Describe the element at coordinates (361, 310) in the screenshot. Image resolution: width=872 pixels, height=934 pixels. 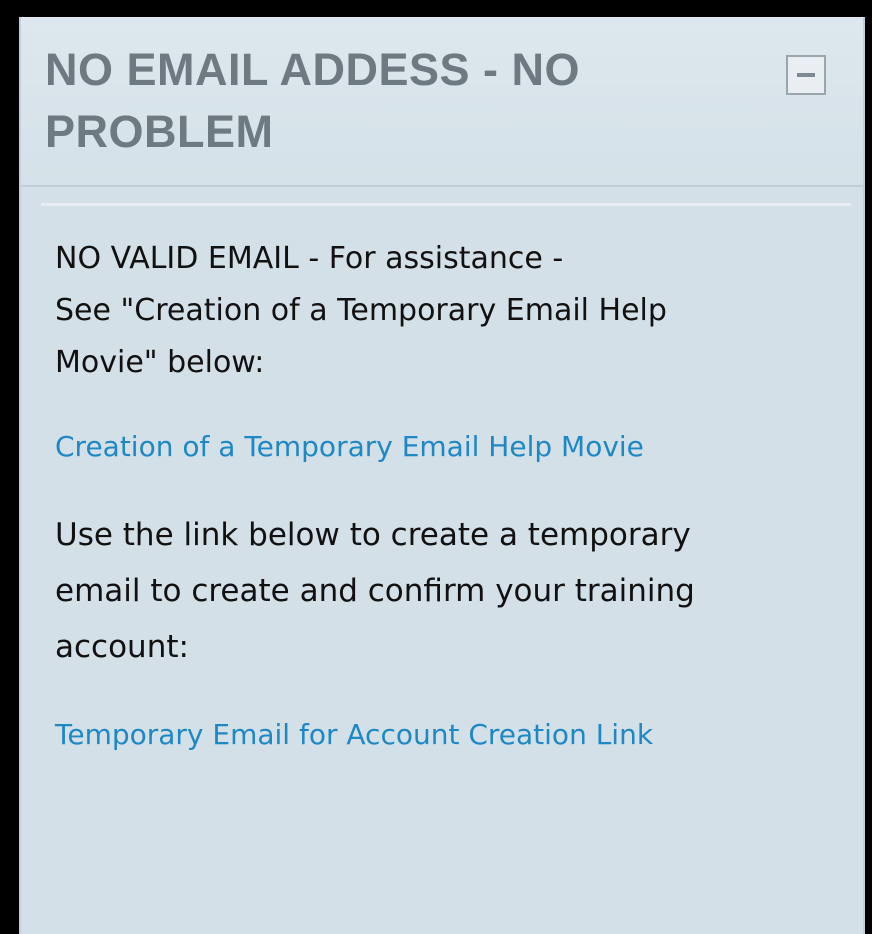
I see `intro-line: See "Creation of a Temporary Email Help` at that location.